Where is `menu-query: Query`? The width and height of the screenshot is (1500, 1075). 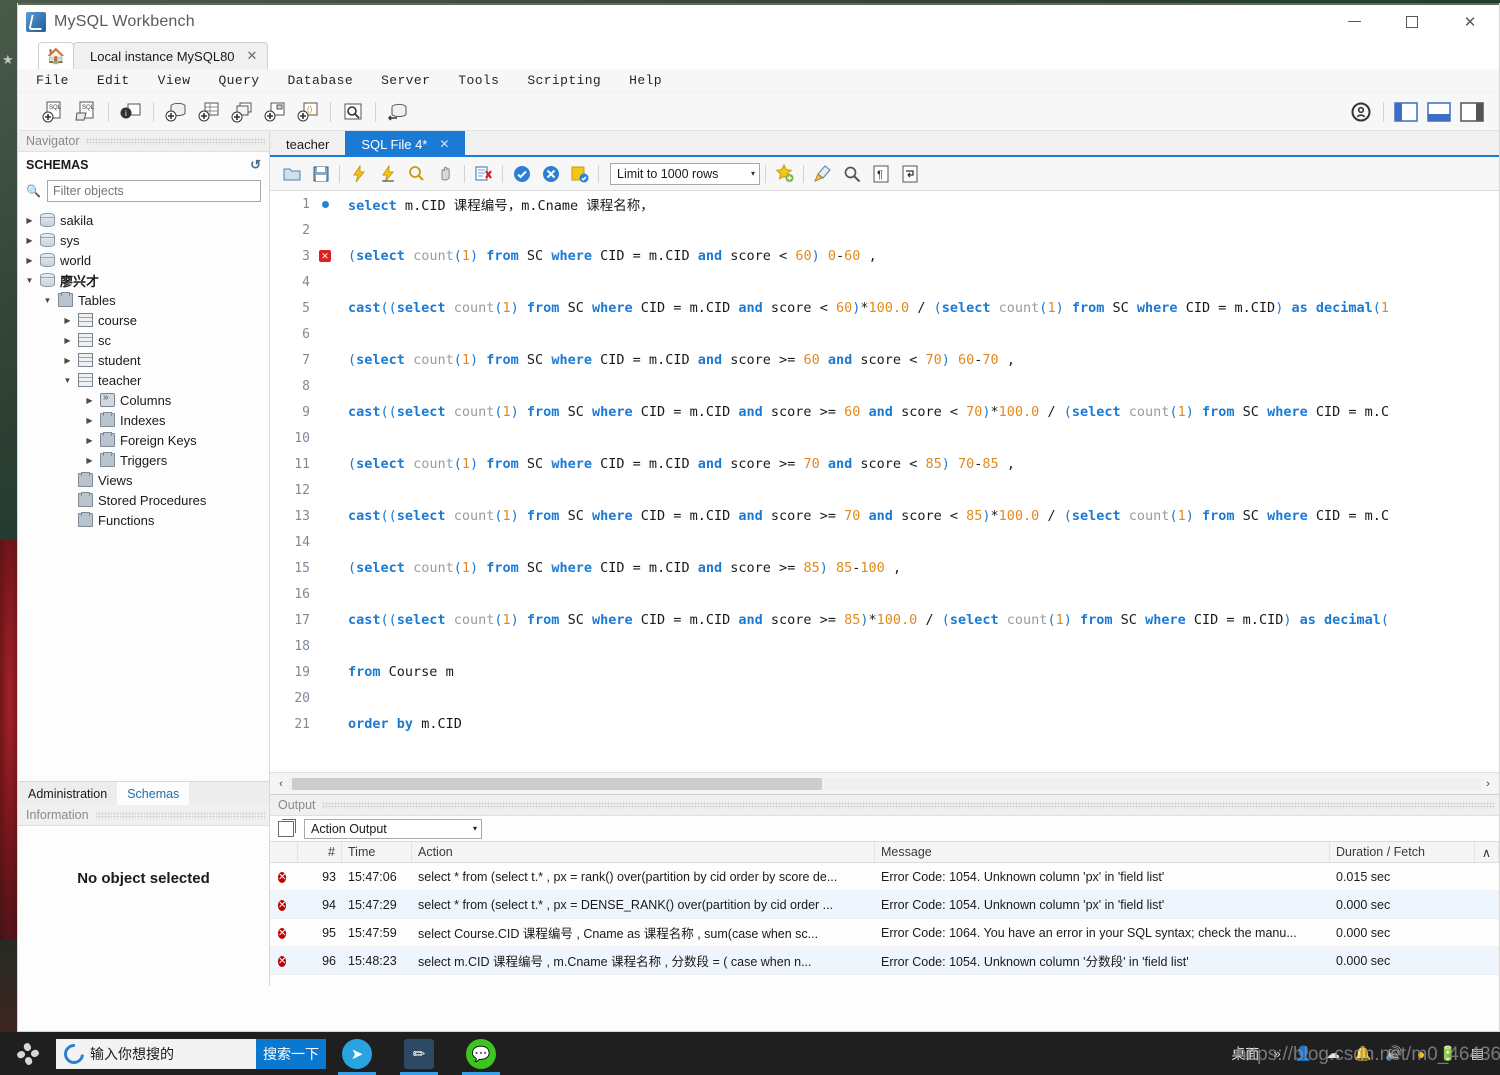 menu-query: Query is located at coordinates (238, 80).